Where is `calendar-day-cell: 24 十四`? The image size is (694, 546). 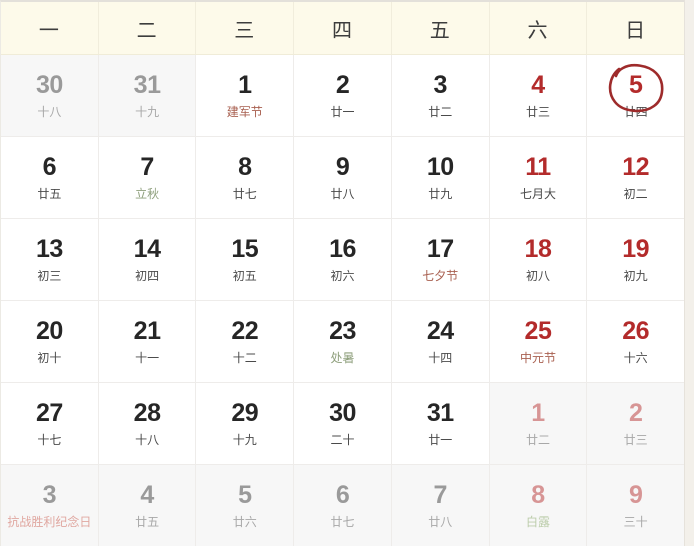 calendar-day-cell: 24 十四 is located at coordinates (440, 341).